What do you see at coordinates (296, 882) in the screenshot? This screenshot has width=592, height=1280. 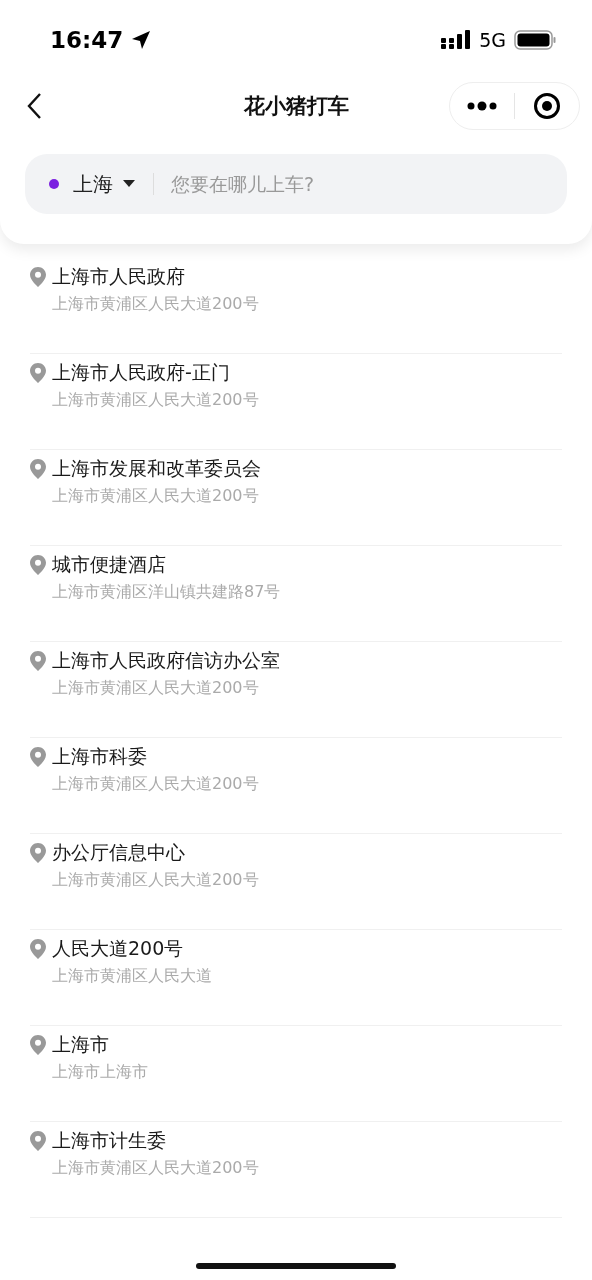 I see `place-item: 办公厅信息中心 上海市黄浦区人民大道200号` at bounding box center [296, 882].